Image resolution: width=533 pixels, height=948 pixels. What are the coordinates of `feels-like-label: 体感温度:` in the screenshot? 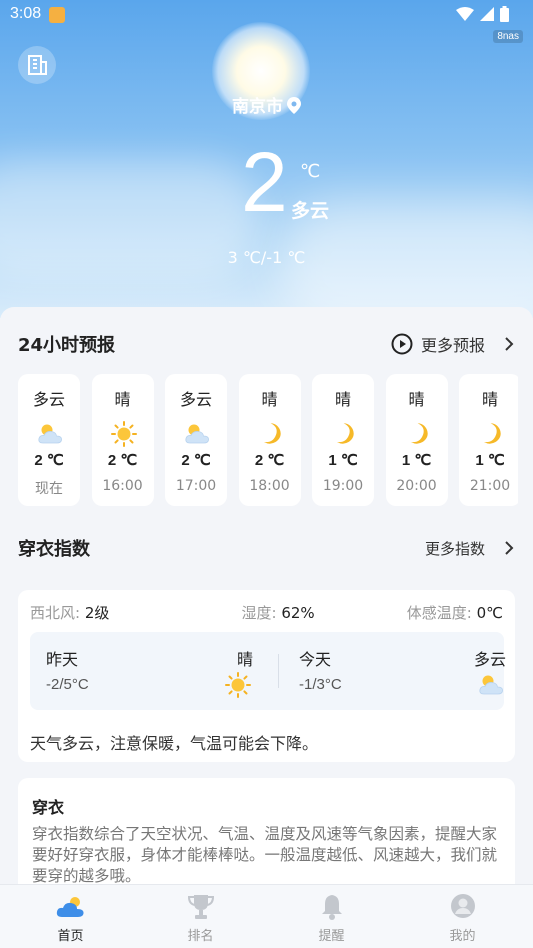 It's located at (439, 613).